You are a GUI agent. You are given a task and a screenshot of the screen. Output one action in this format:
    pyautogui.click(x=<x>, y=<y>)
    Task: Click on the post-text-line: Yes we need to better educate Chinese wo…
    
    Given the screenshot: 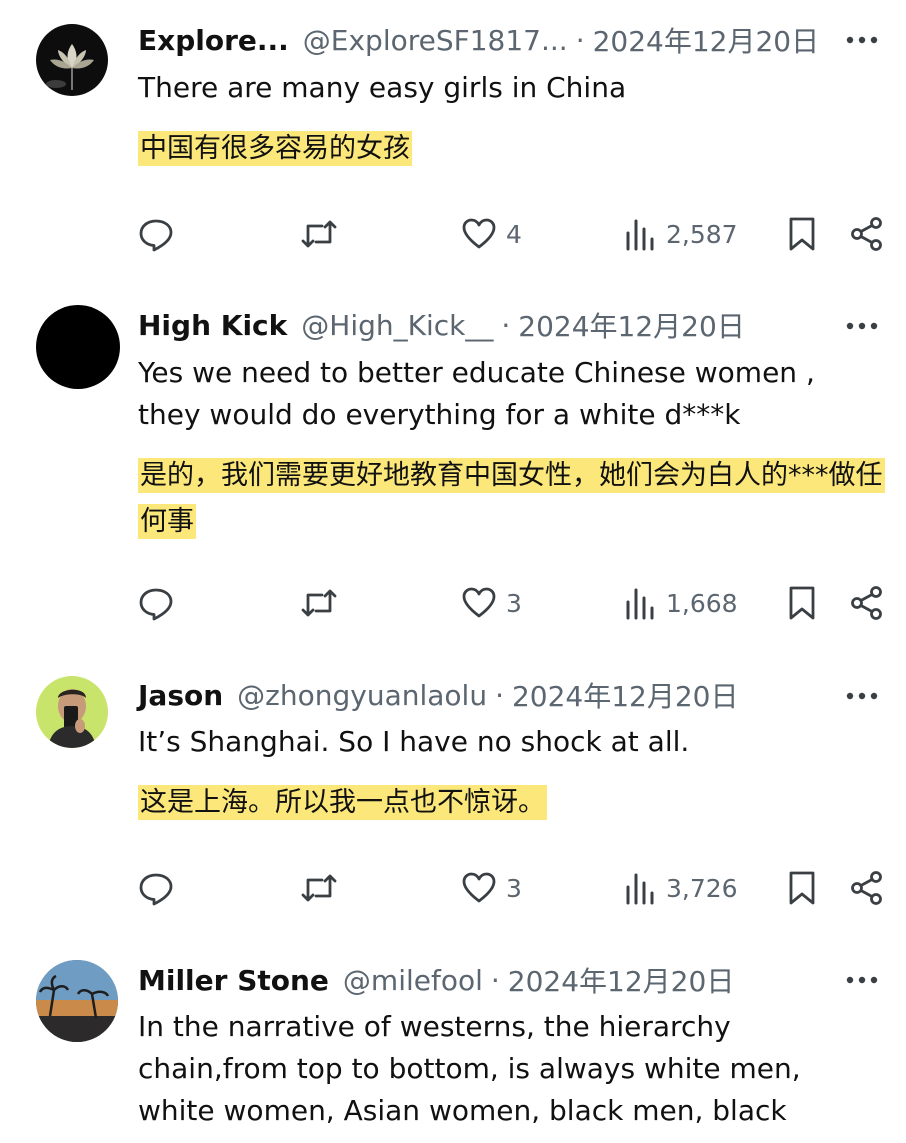 What is the action you would take?
    pyautogui.click(x=476, y=372)
    